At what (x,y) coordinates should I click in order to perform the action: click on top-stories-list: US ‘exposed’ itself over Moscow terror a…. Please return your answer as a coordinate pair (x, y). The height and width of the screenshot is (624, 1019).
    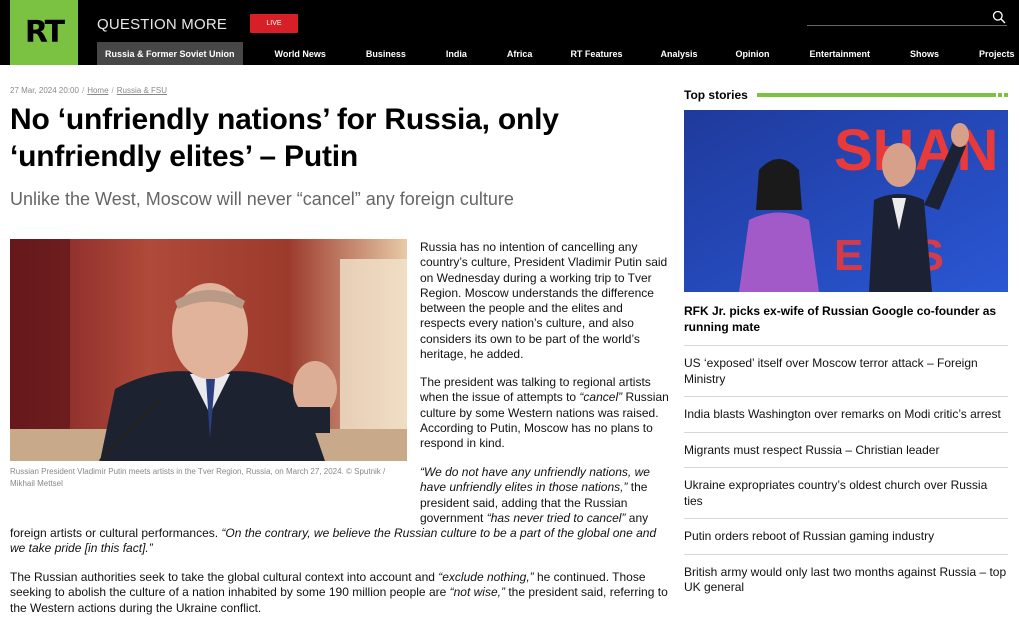
    Looking at the image, I should click on (846, 475).